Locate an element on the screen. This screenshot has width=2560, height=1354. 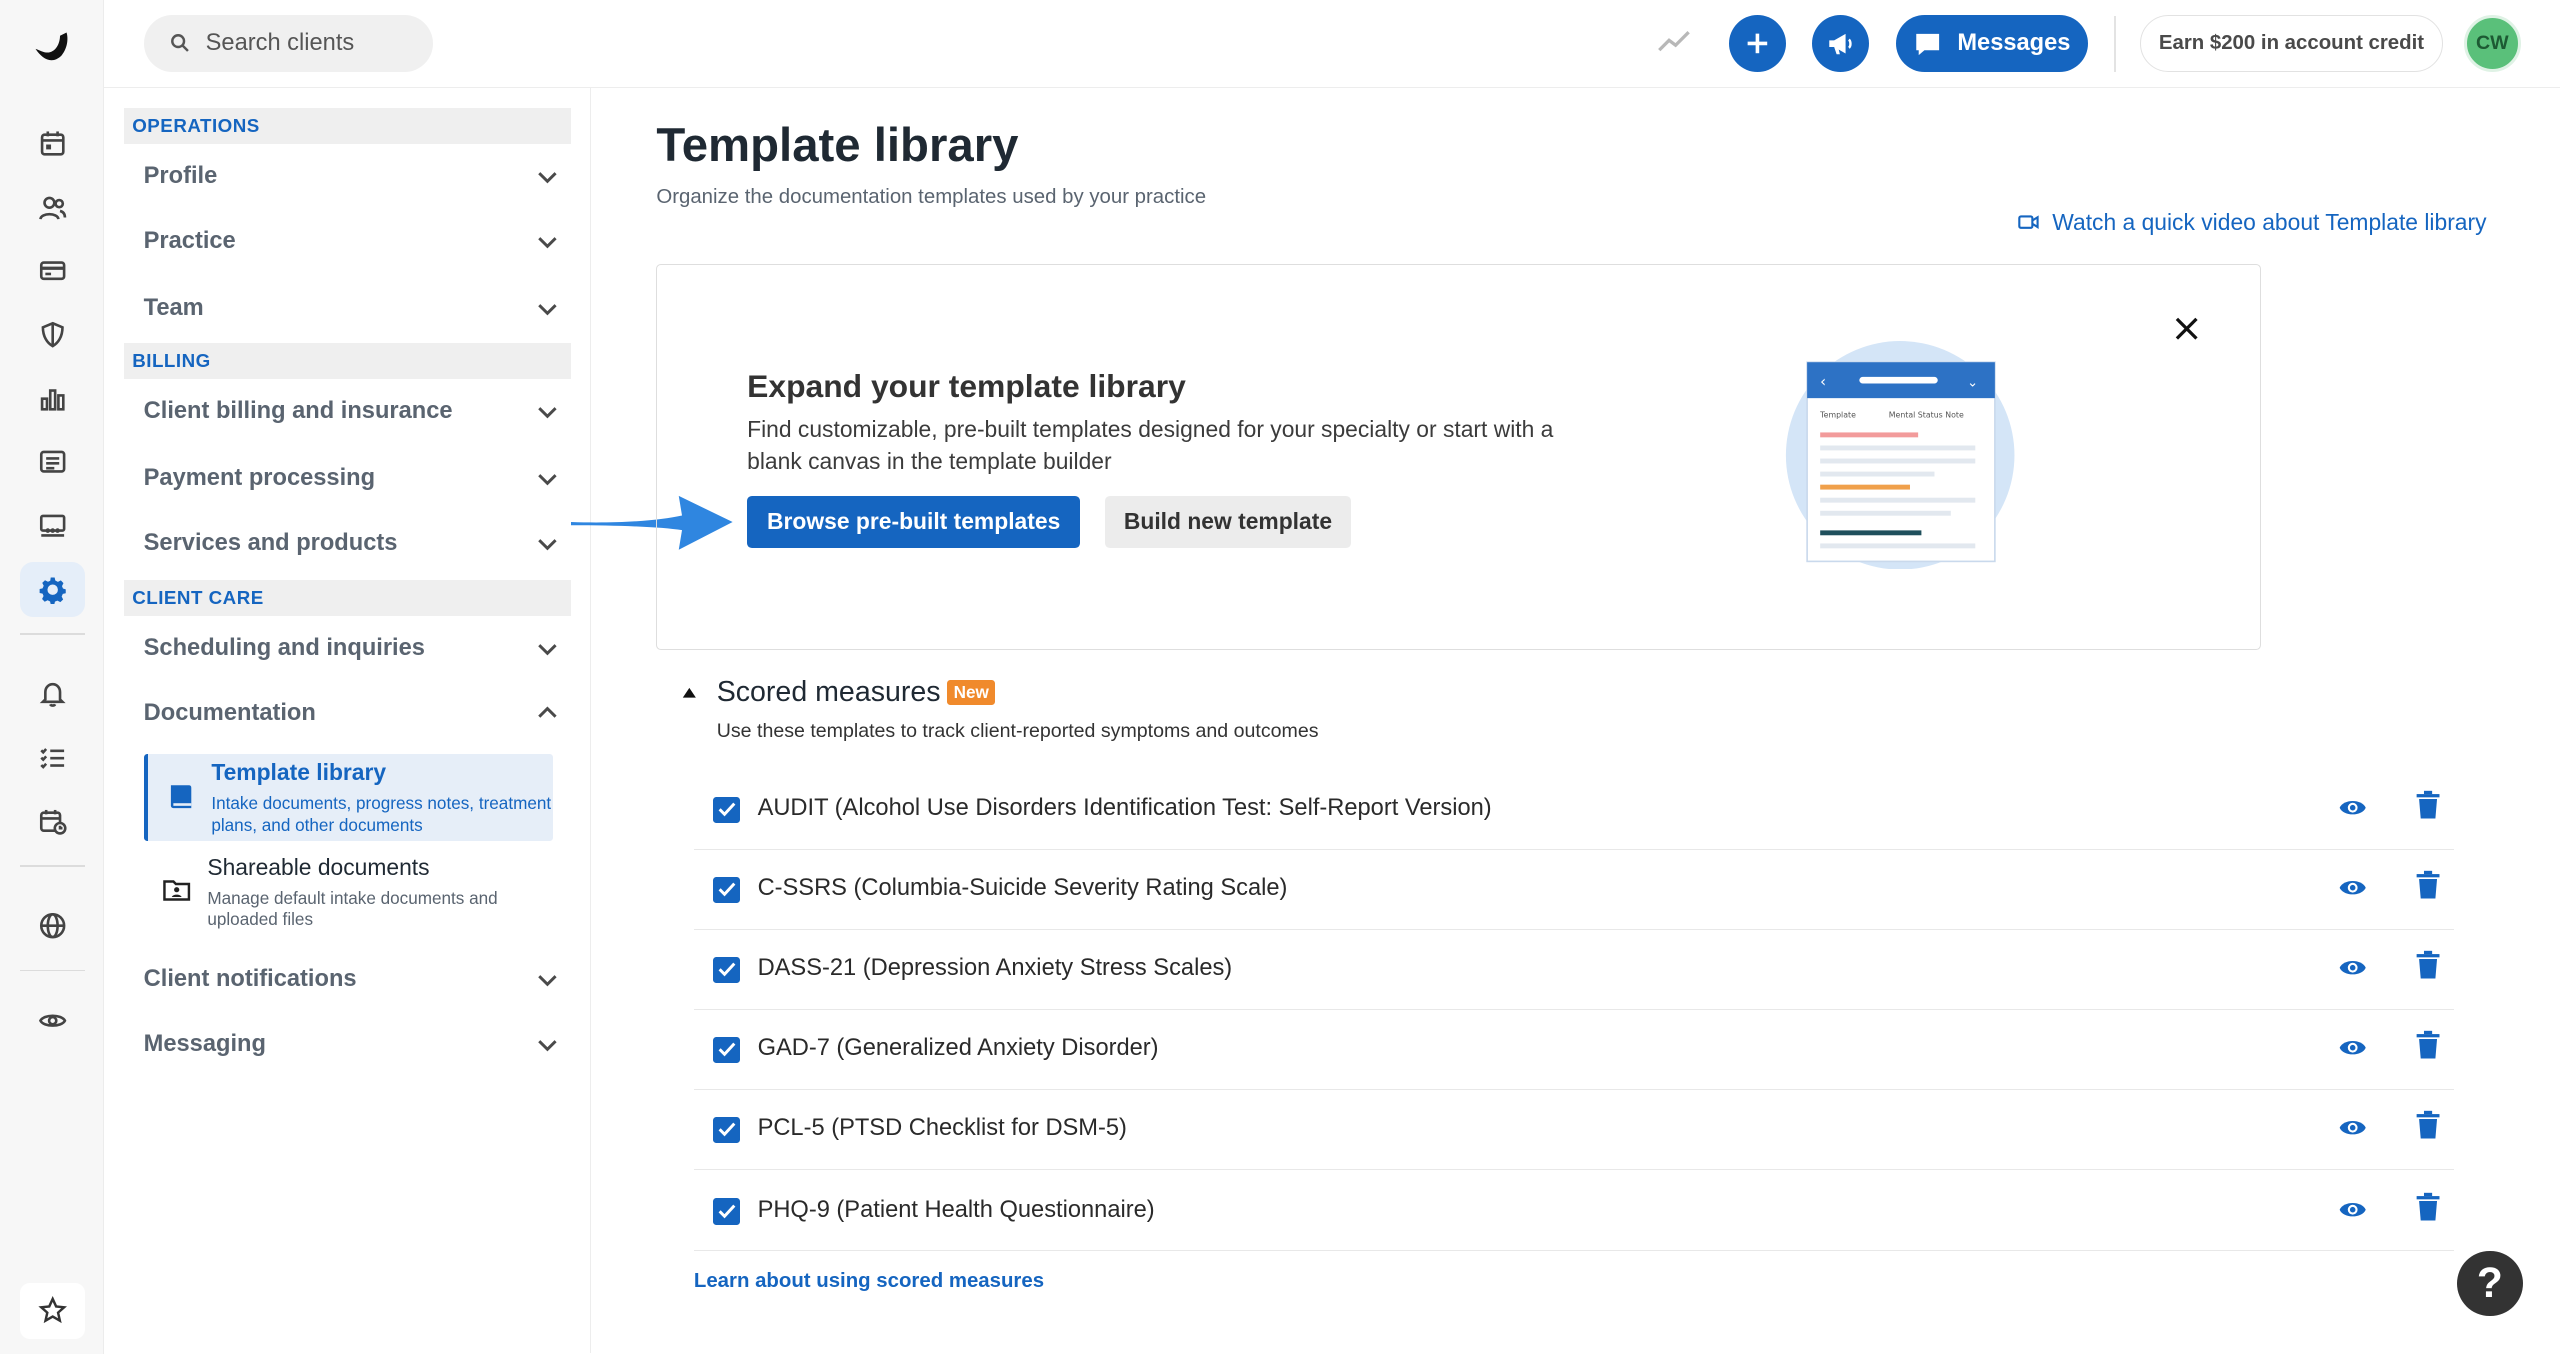
user-avatar: CW is located at coordinates (2492, 43).